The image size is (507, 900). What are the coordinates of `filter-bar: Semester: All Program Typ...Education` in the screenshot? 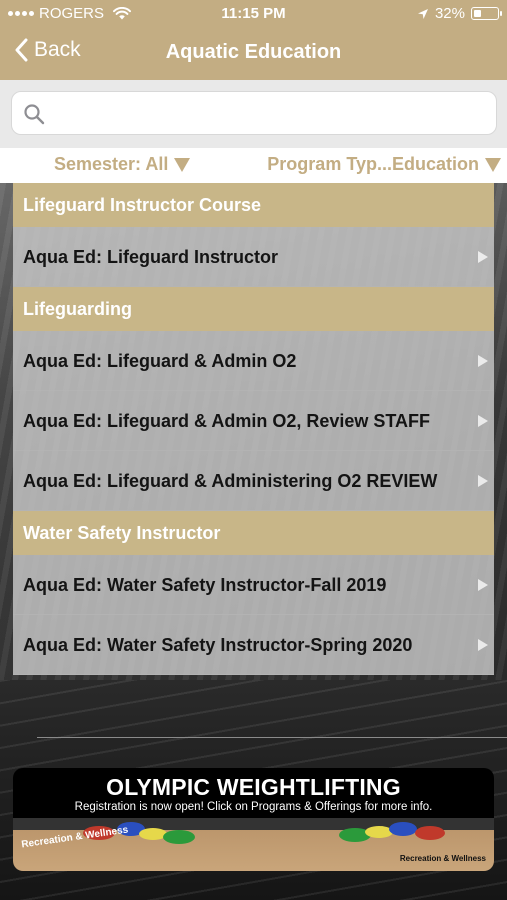 It's located at (253, 165).